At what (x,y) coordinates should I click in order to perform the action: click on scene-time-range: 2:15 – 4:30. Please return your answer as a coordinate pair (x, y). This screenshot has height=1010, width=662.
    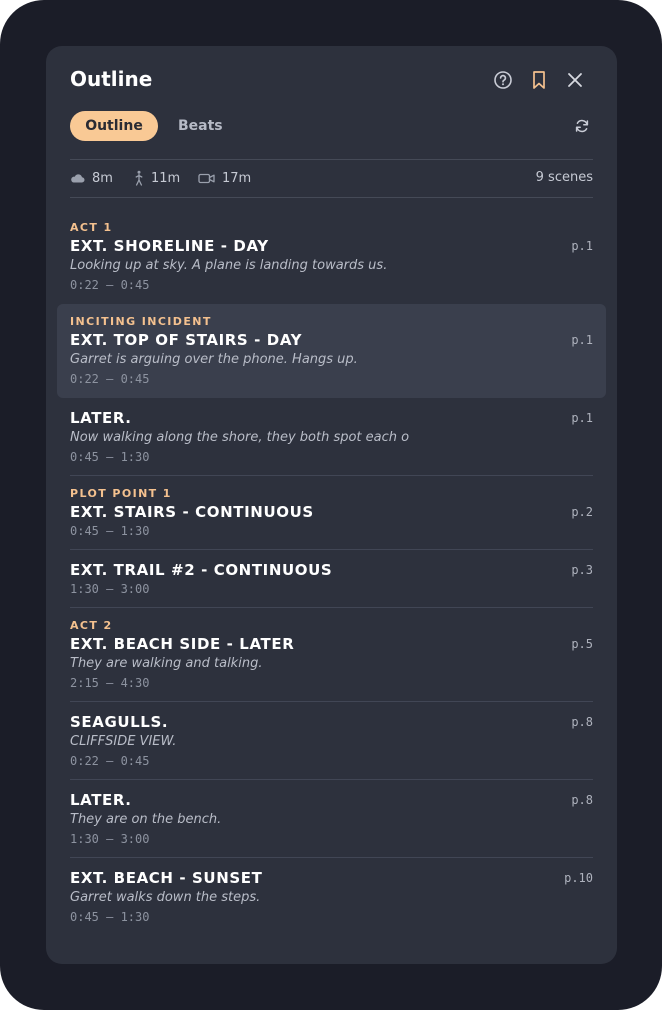
    Looking at the image, I should click on (110, 683).